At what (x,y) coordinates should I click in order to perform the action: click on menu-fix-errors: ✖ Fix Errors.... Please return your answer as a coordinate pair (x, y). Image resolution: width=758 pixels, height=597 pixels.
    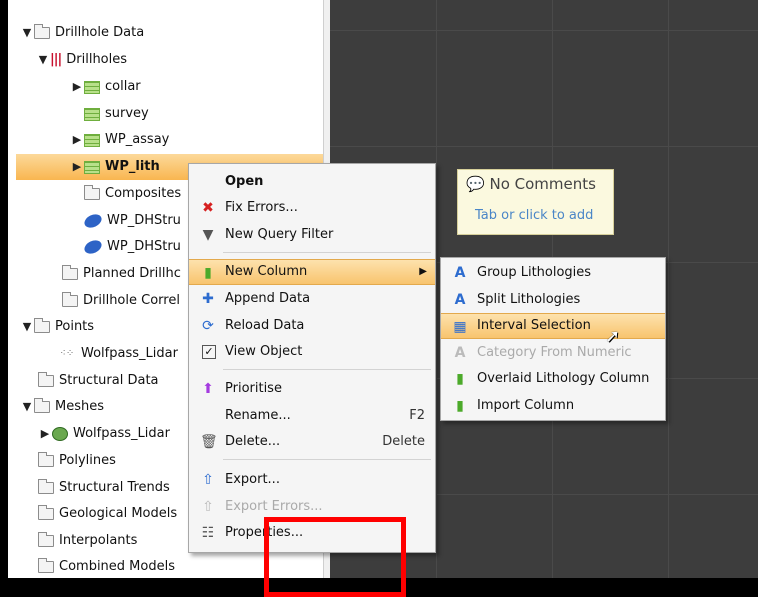
    Looking at the image, I should click on (312, 208).